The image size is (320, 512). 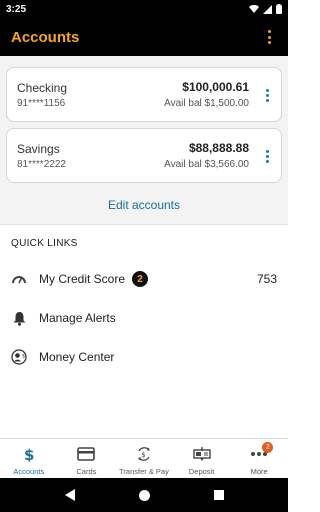 I want to click on account-balance: $100,000.61, so click(x=215, y=87).